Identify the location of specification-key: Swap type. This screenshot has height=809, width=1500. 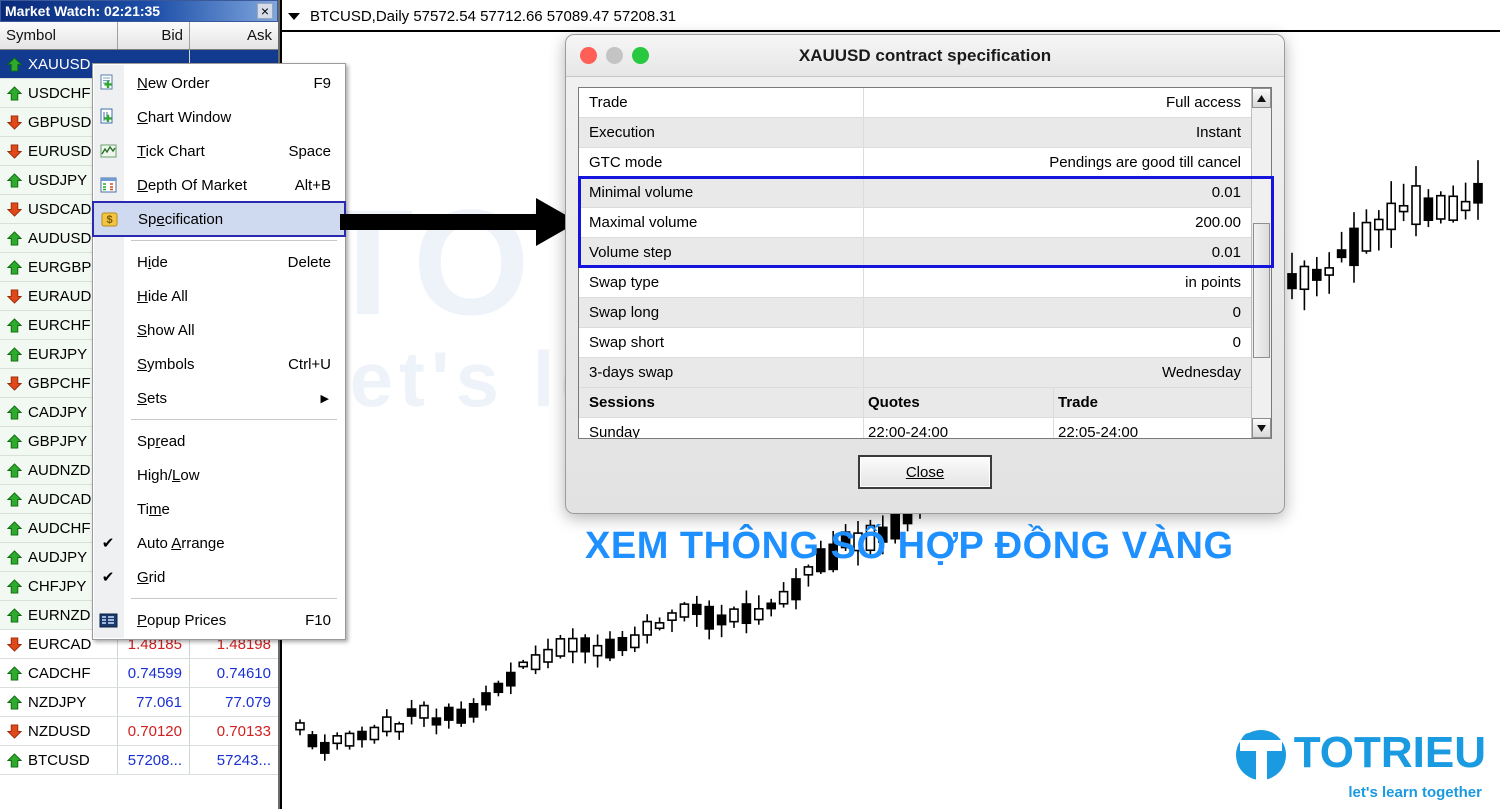
(721, 282).